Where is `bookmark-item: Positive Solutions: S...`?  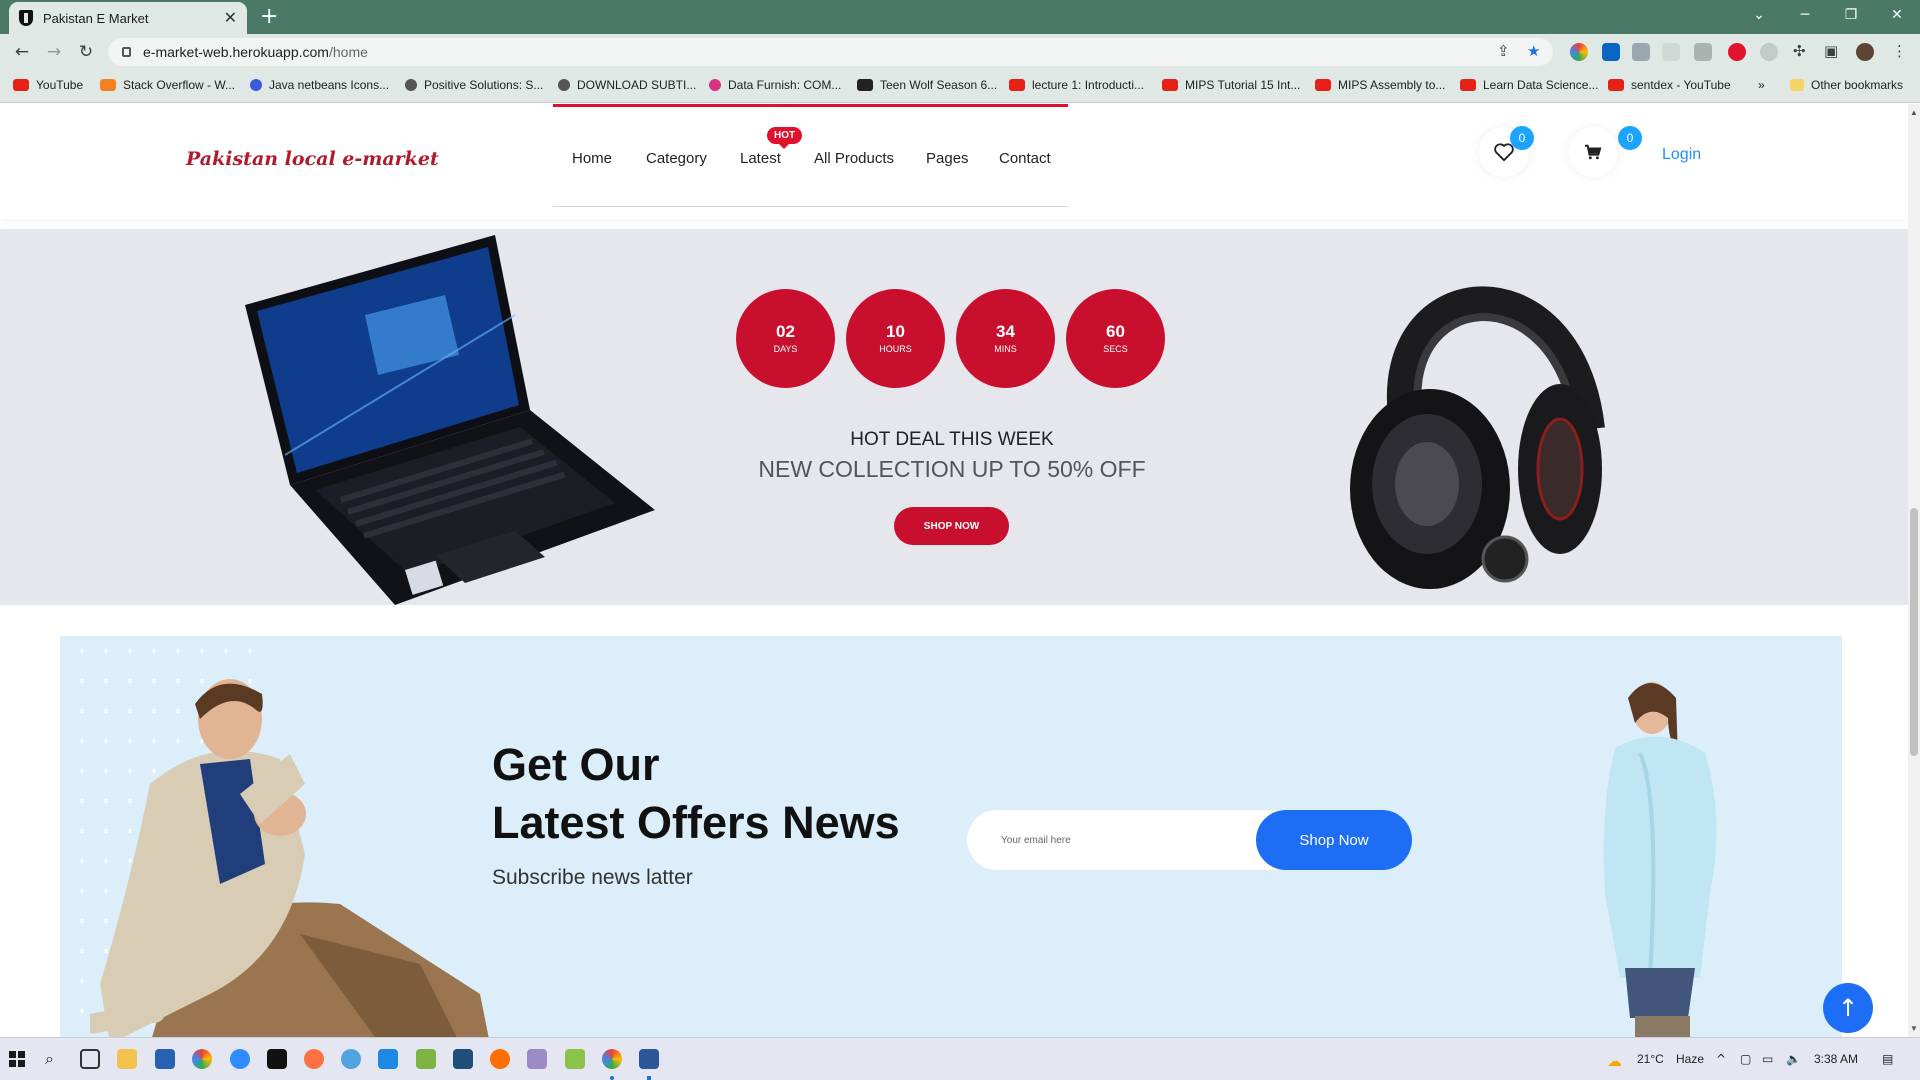 bookmark-item: Positive Solutions: S... is located at coordinates (474, 85).